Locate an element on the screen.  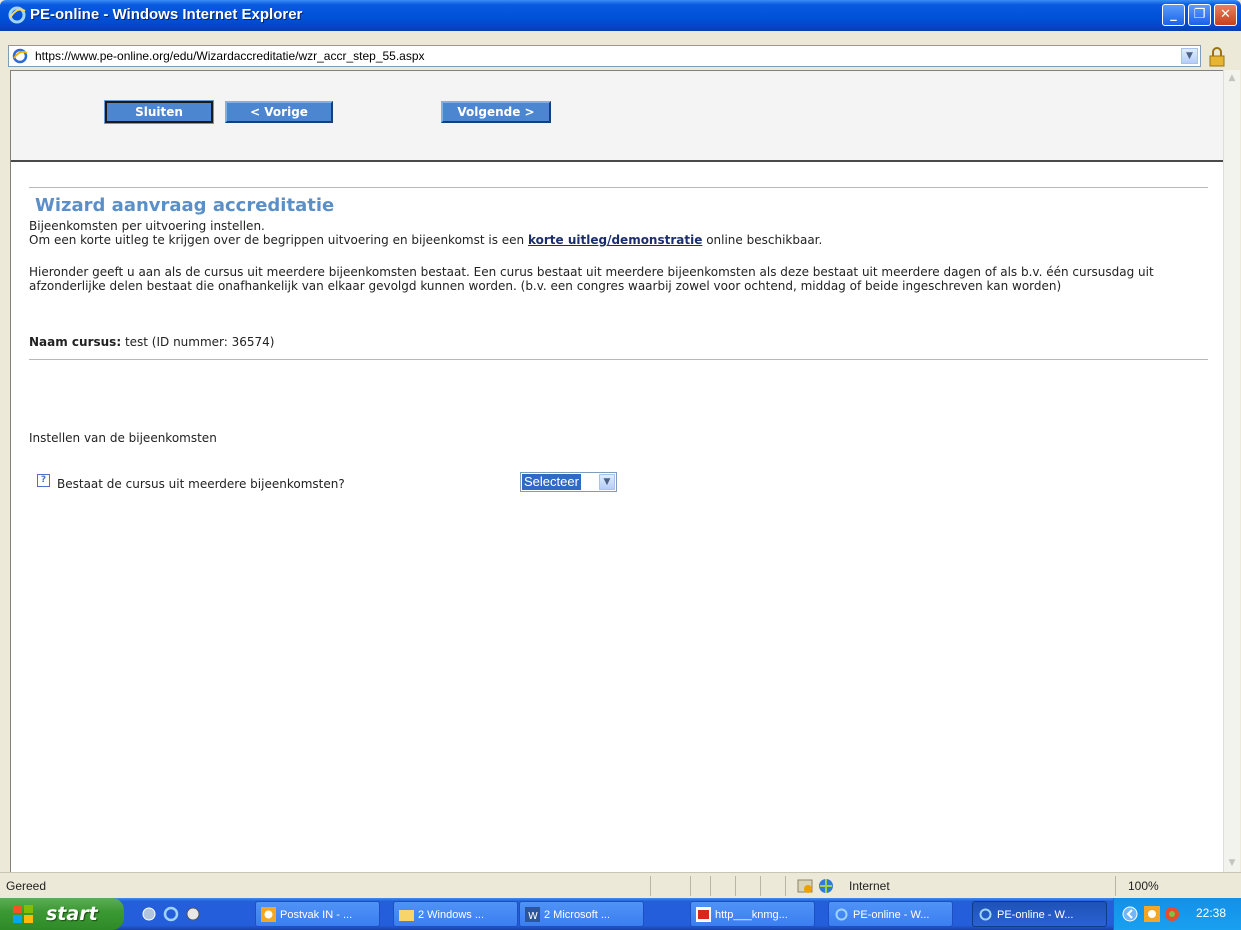
security-tray-icon is located at coordinates (1172, 914).